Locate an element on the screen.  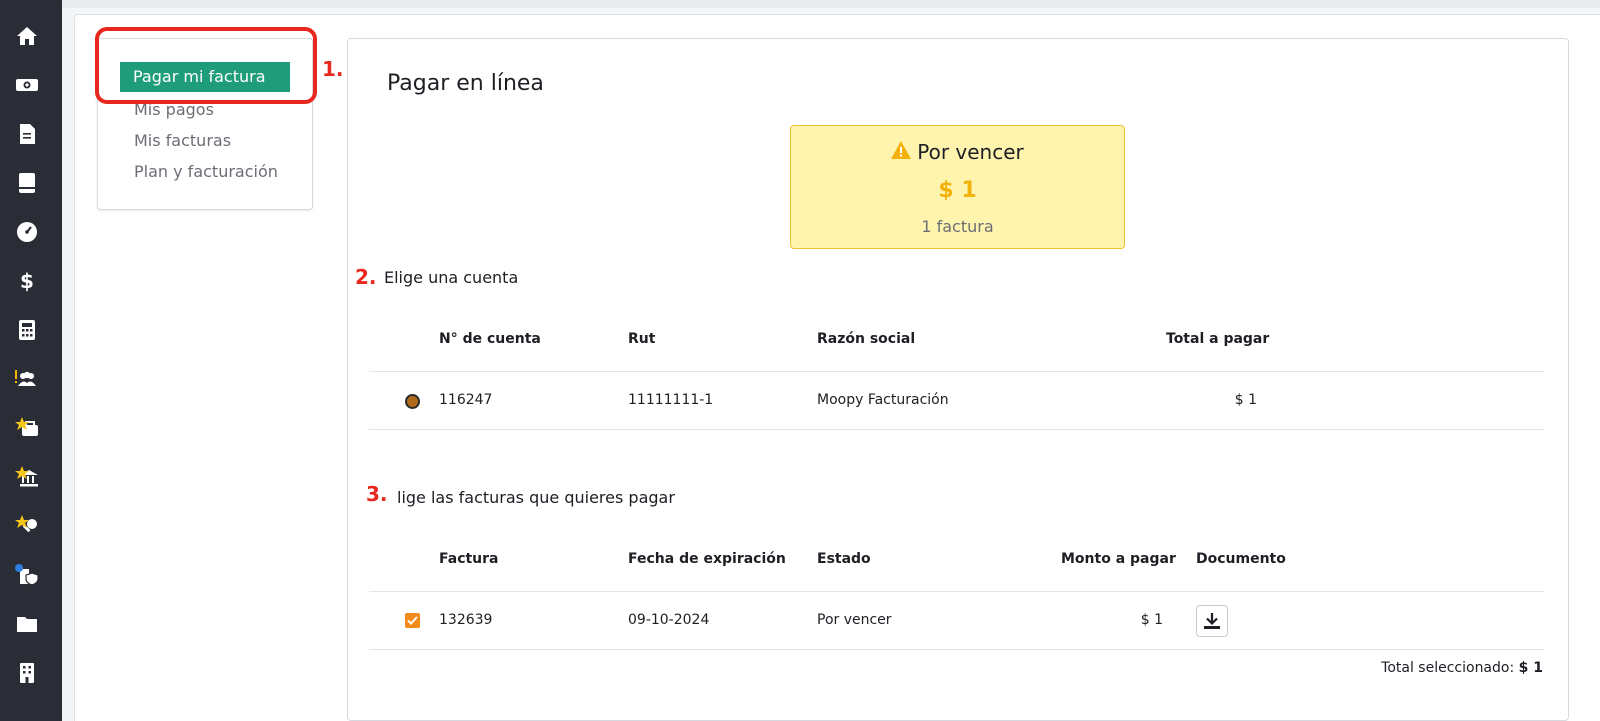
column-header-business-name: Razón social is located at coordinates (866, 339).